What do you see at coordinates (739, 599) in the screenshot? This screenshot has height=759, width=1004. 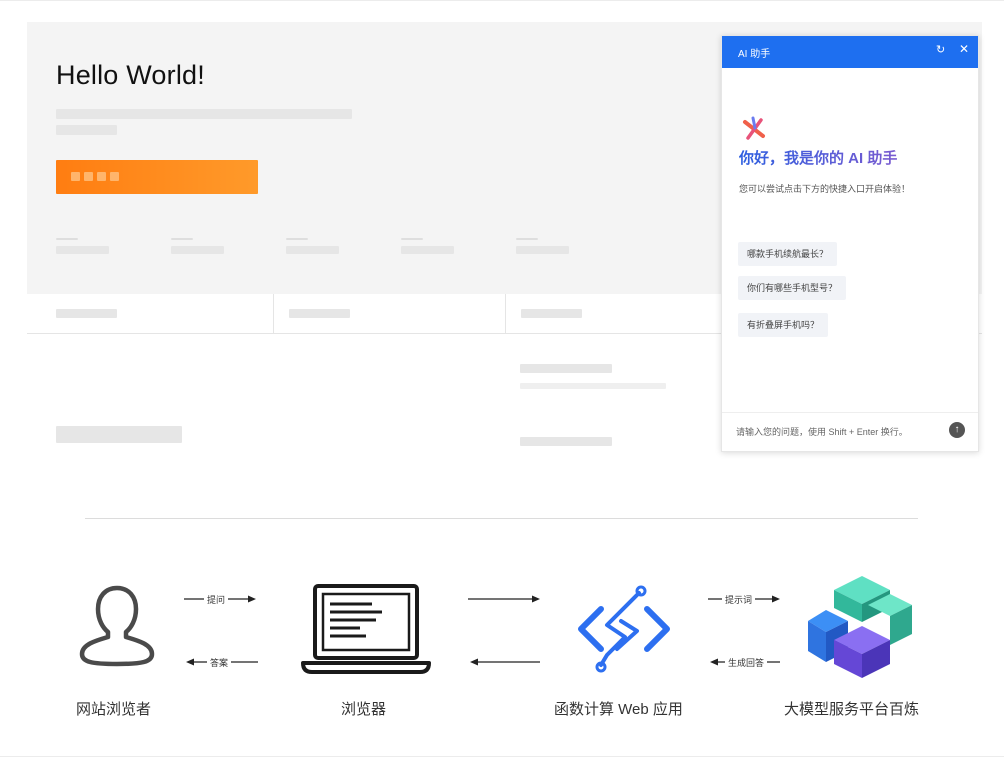 I see `arrow-label-prompt: 提示词` at bounding box center [739, 599].